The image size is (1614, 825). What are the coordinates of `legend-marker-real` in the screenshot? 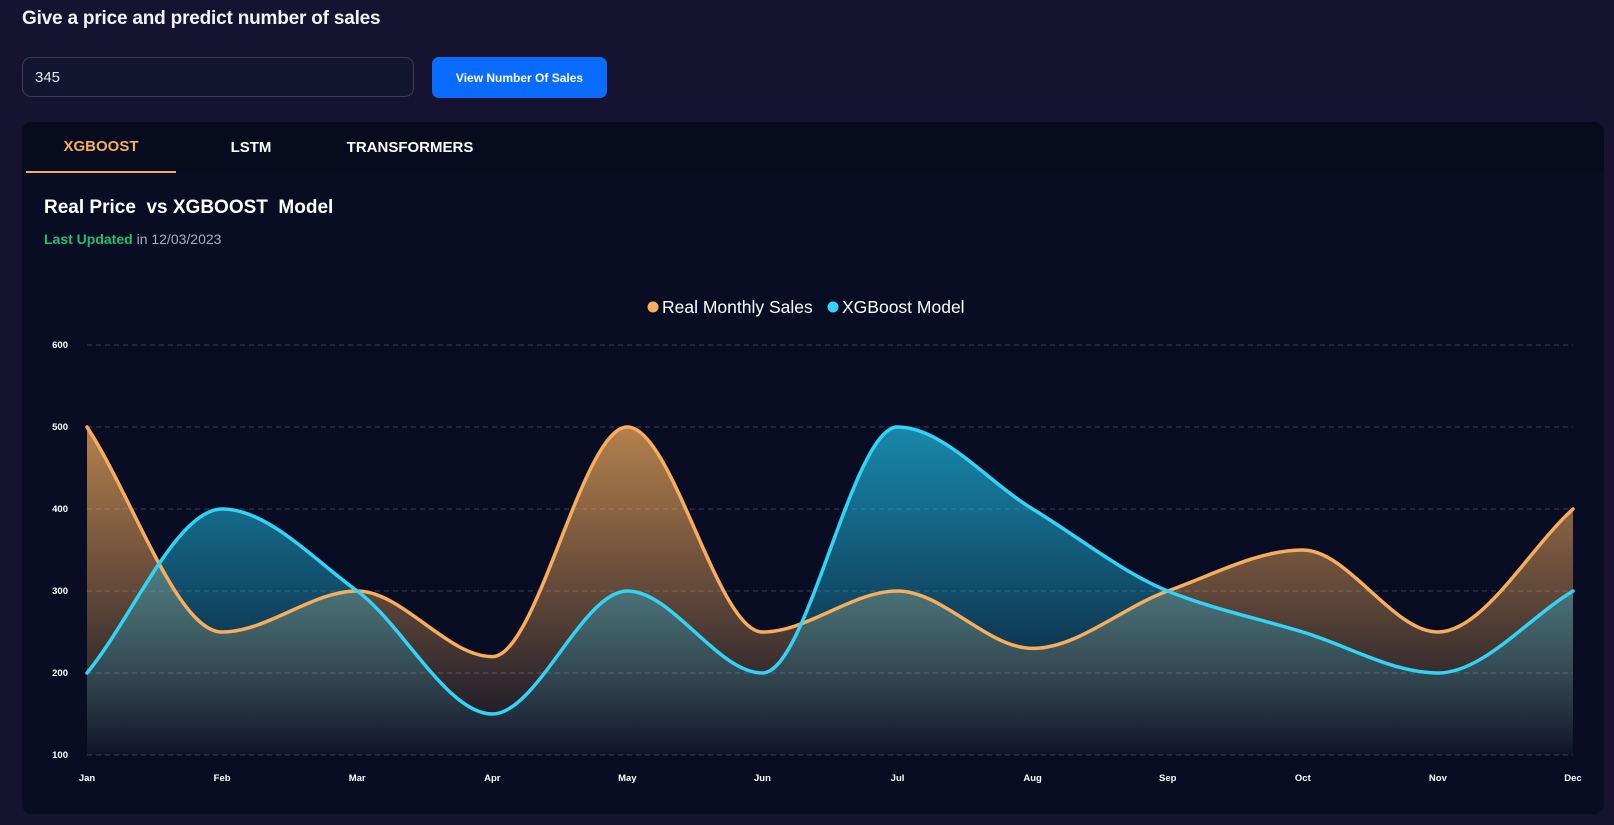 It's located at (653, 307).